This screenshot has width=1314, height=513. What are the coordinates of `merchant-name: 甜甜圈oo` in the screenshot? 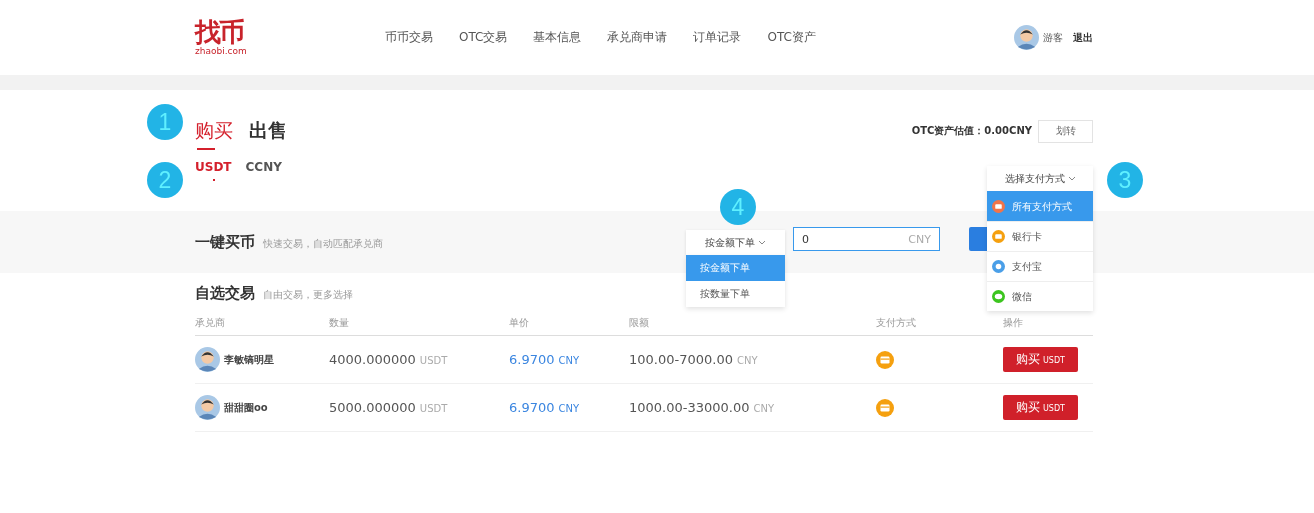 It's located at (246, 407).